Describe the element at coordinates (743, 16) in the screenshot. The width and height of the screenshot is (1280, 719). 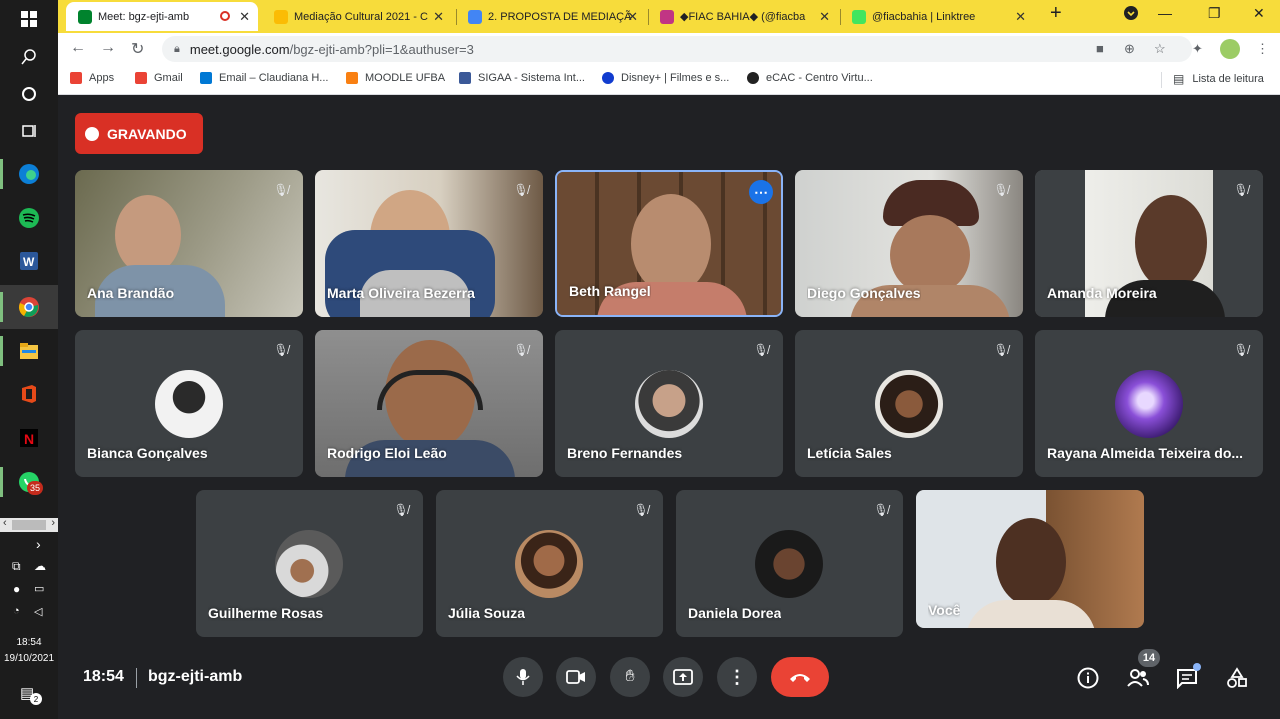
I see `tab-instagram: ◆FIAC BAHIA◆ (@fiacba ✕` at that location.